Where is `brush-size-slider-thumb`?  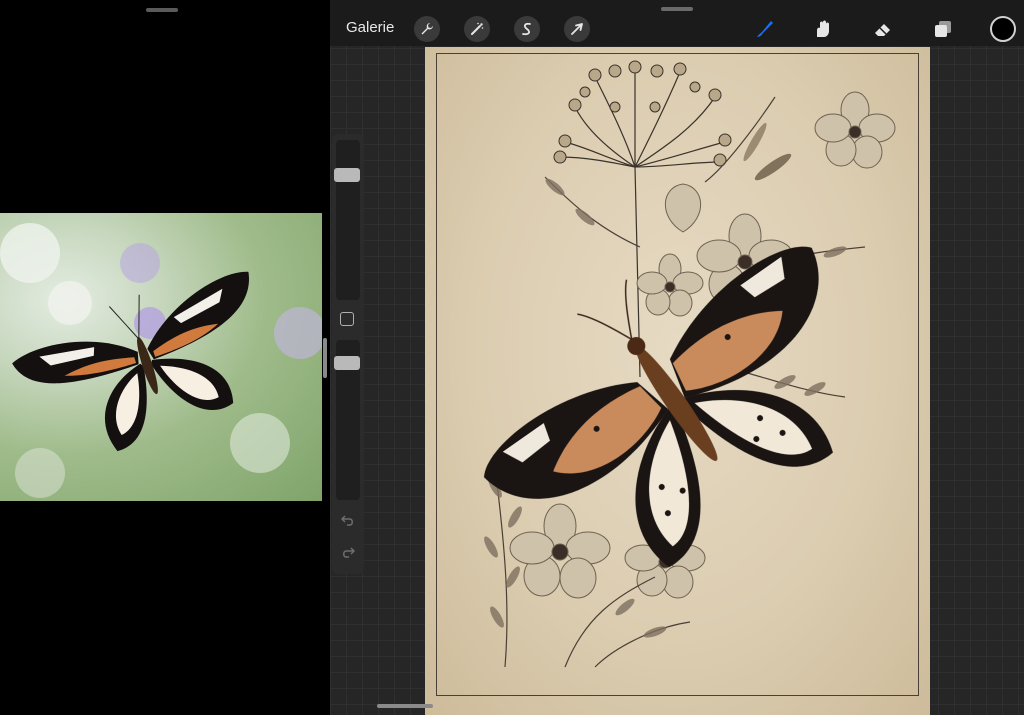
brush-size-slider-thumb is located at coordinates (347, 174).